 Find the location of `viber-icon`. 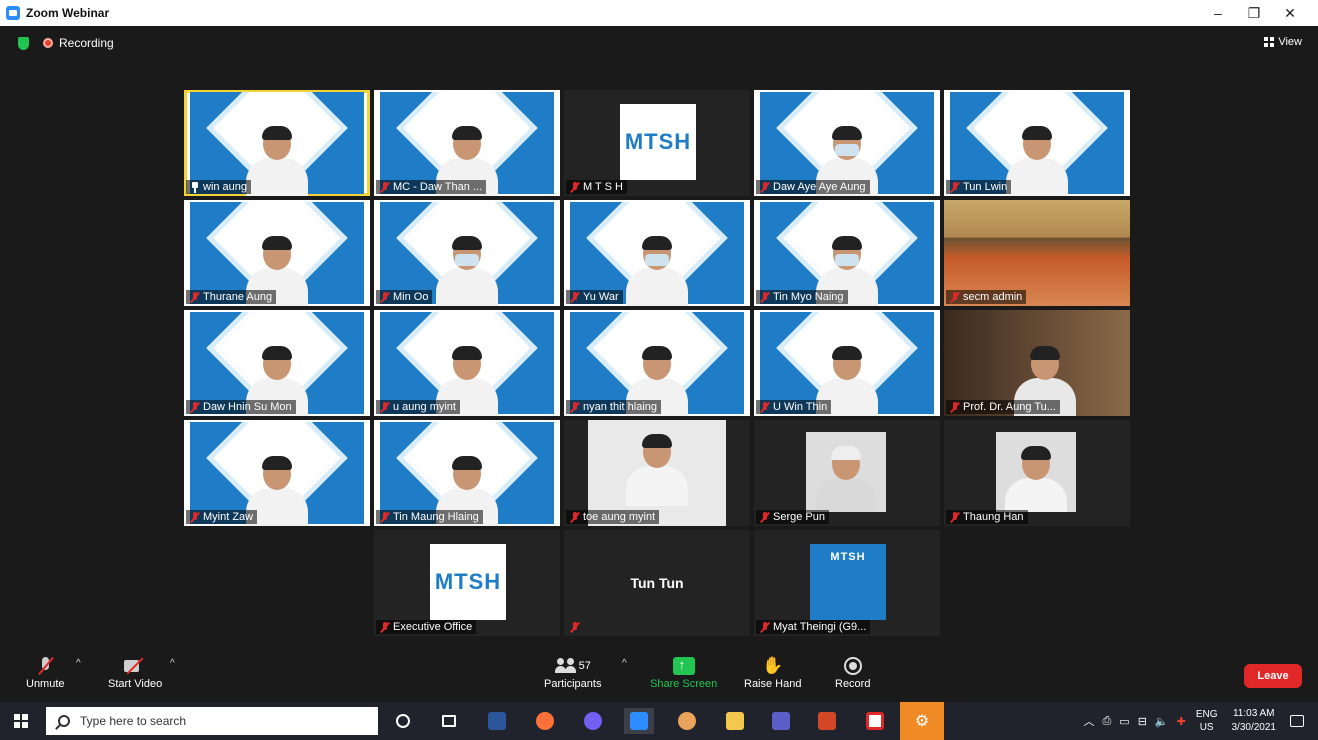

viber-icon is located at coordinates (593, 721).